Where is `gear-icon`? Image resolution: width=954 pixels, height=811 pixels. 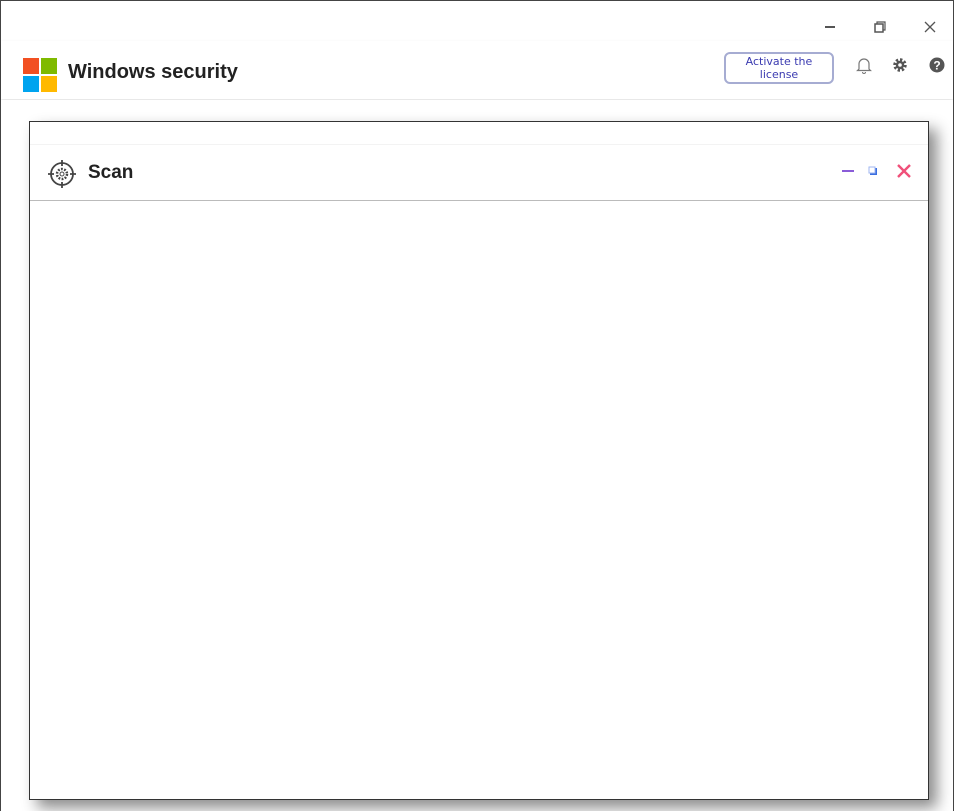 gear-icon is located at coordinates (900, 65).